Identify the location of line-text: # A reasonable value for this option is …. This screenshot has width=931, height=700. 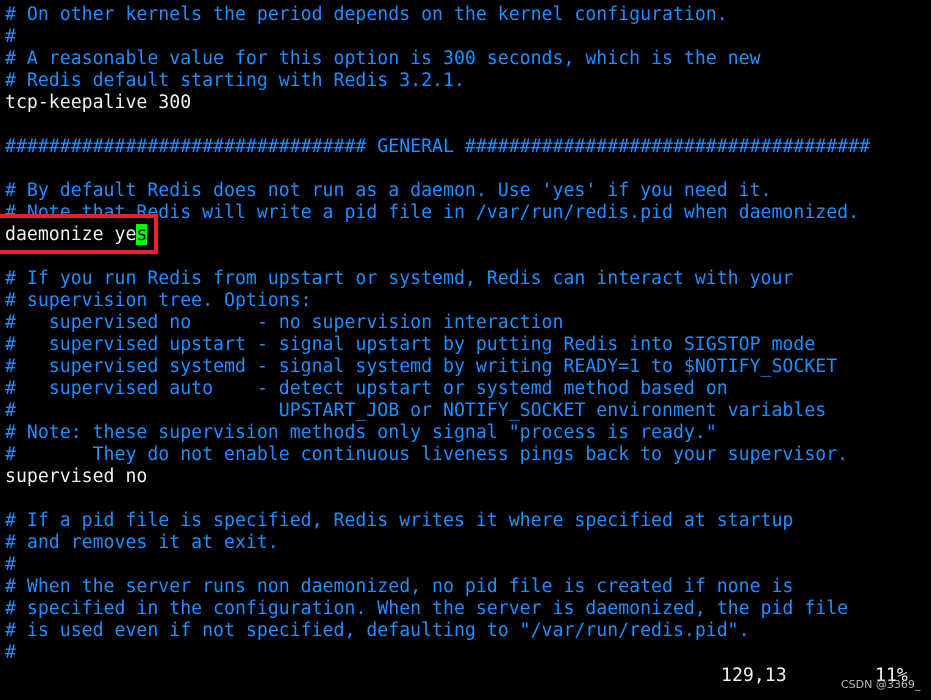
(383, 58).